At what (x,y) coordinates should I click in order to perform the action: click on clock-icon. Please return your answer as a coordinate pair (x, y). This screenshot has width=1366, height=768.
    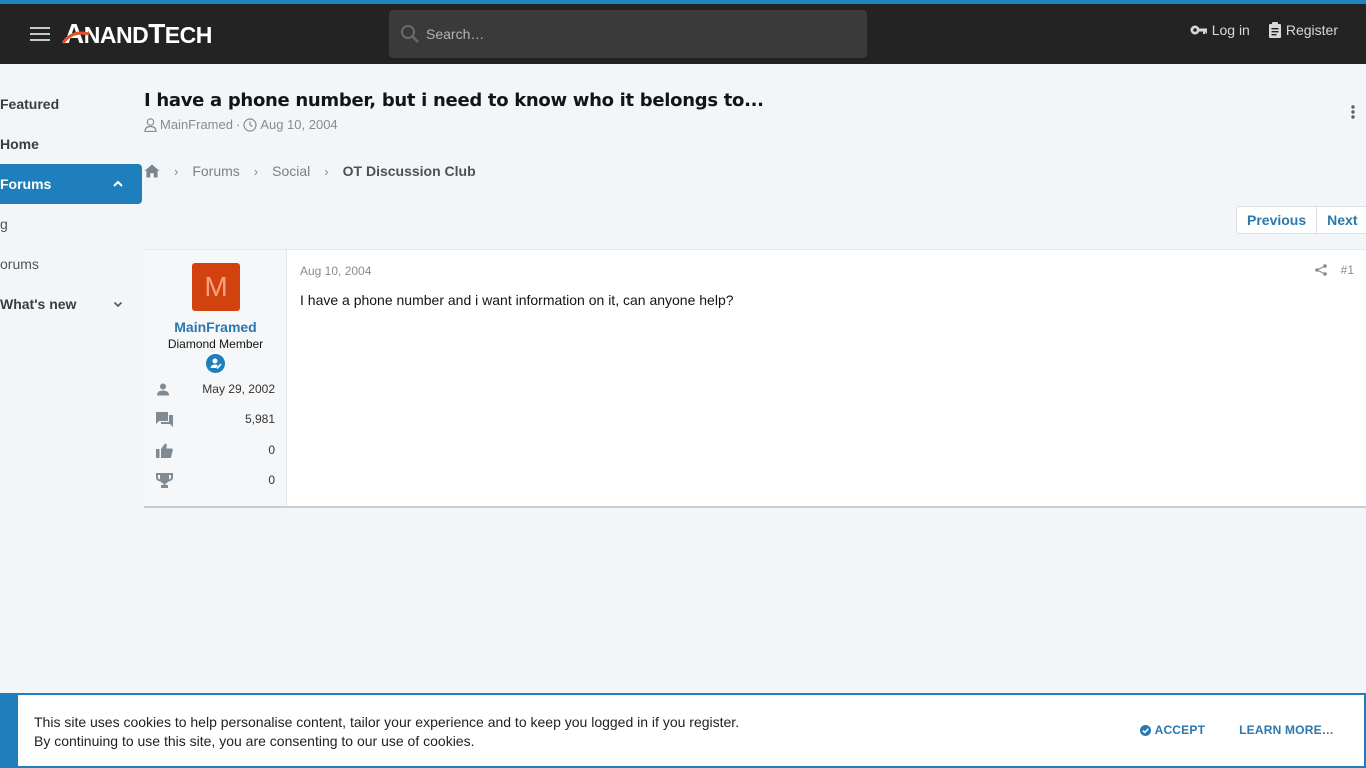
    Looking at the image, I should click on (250, 124).